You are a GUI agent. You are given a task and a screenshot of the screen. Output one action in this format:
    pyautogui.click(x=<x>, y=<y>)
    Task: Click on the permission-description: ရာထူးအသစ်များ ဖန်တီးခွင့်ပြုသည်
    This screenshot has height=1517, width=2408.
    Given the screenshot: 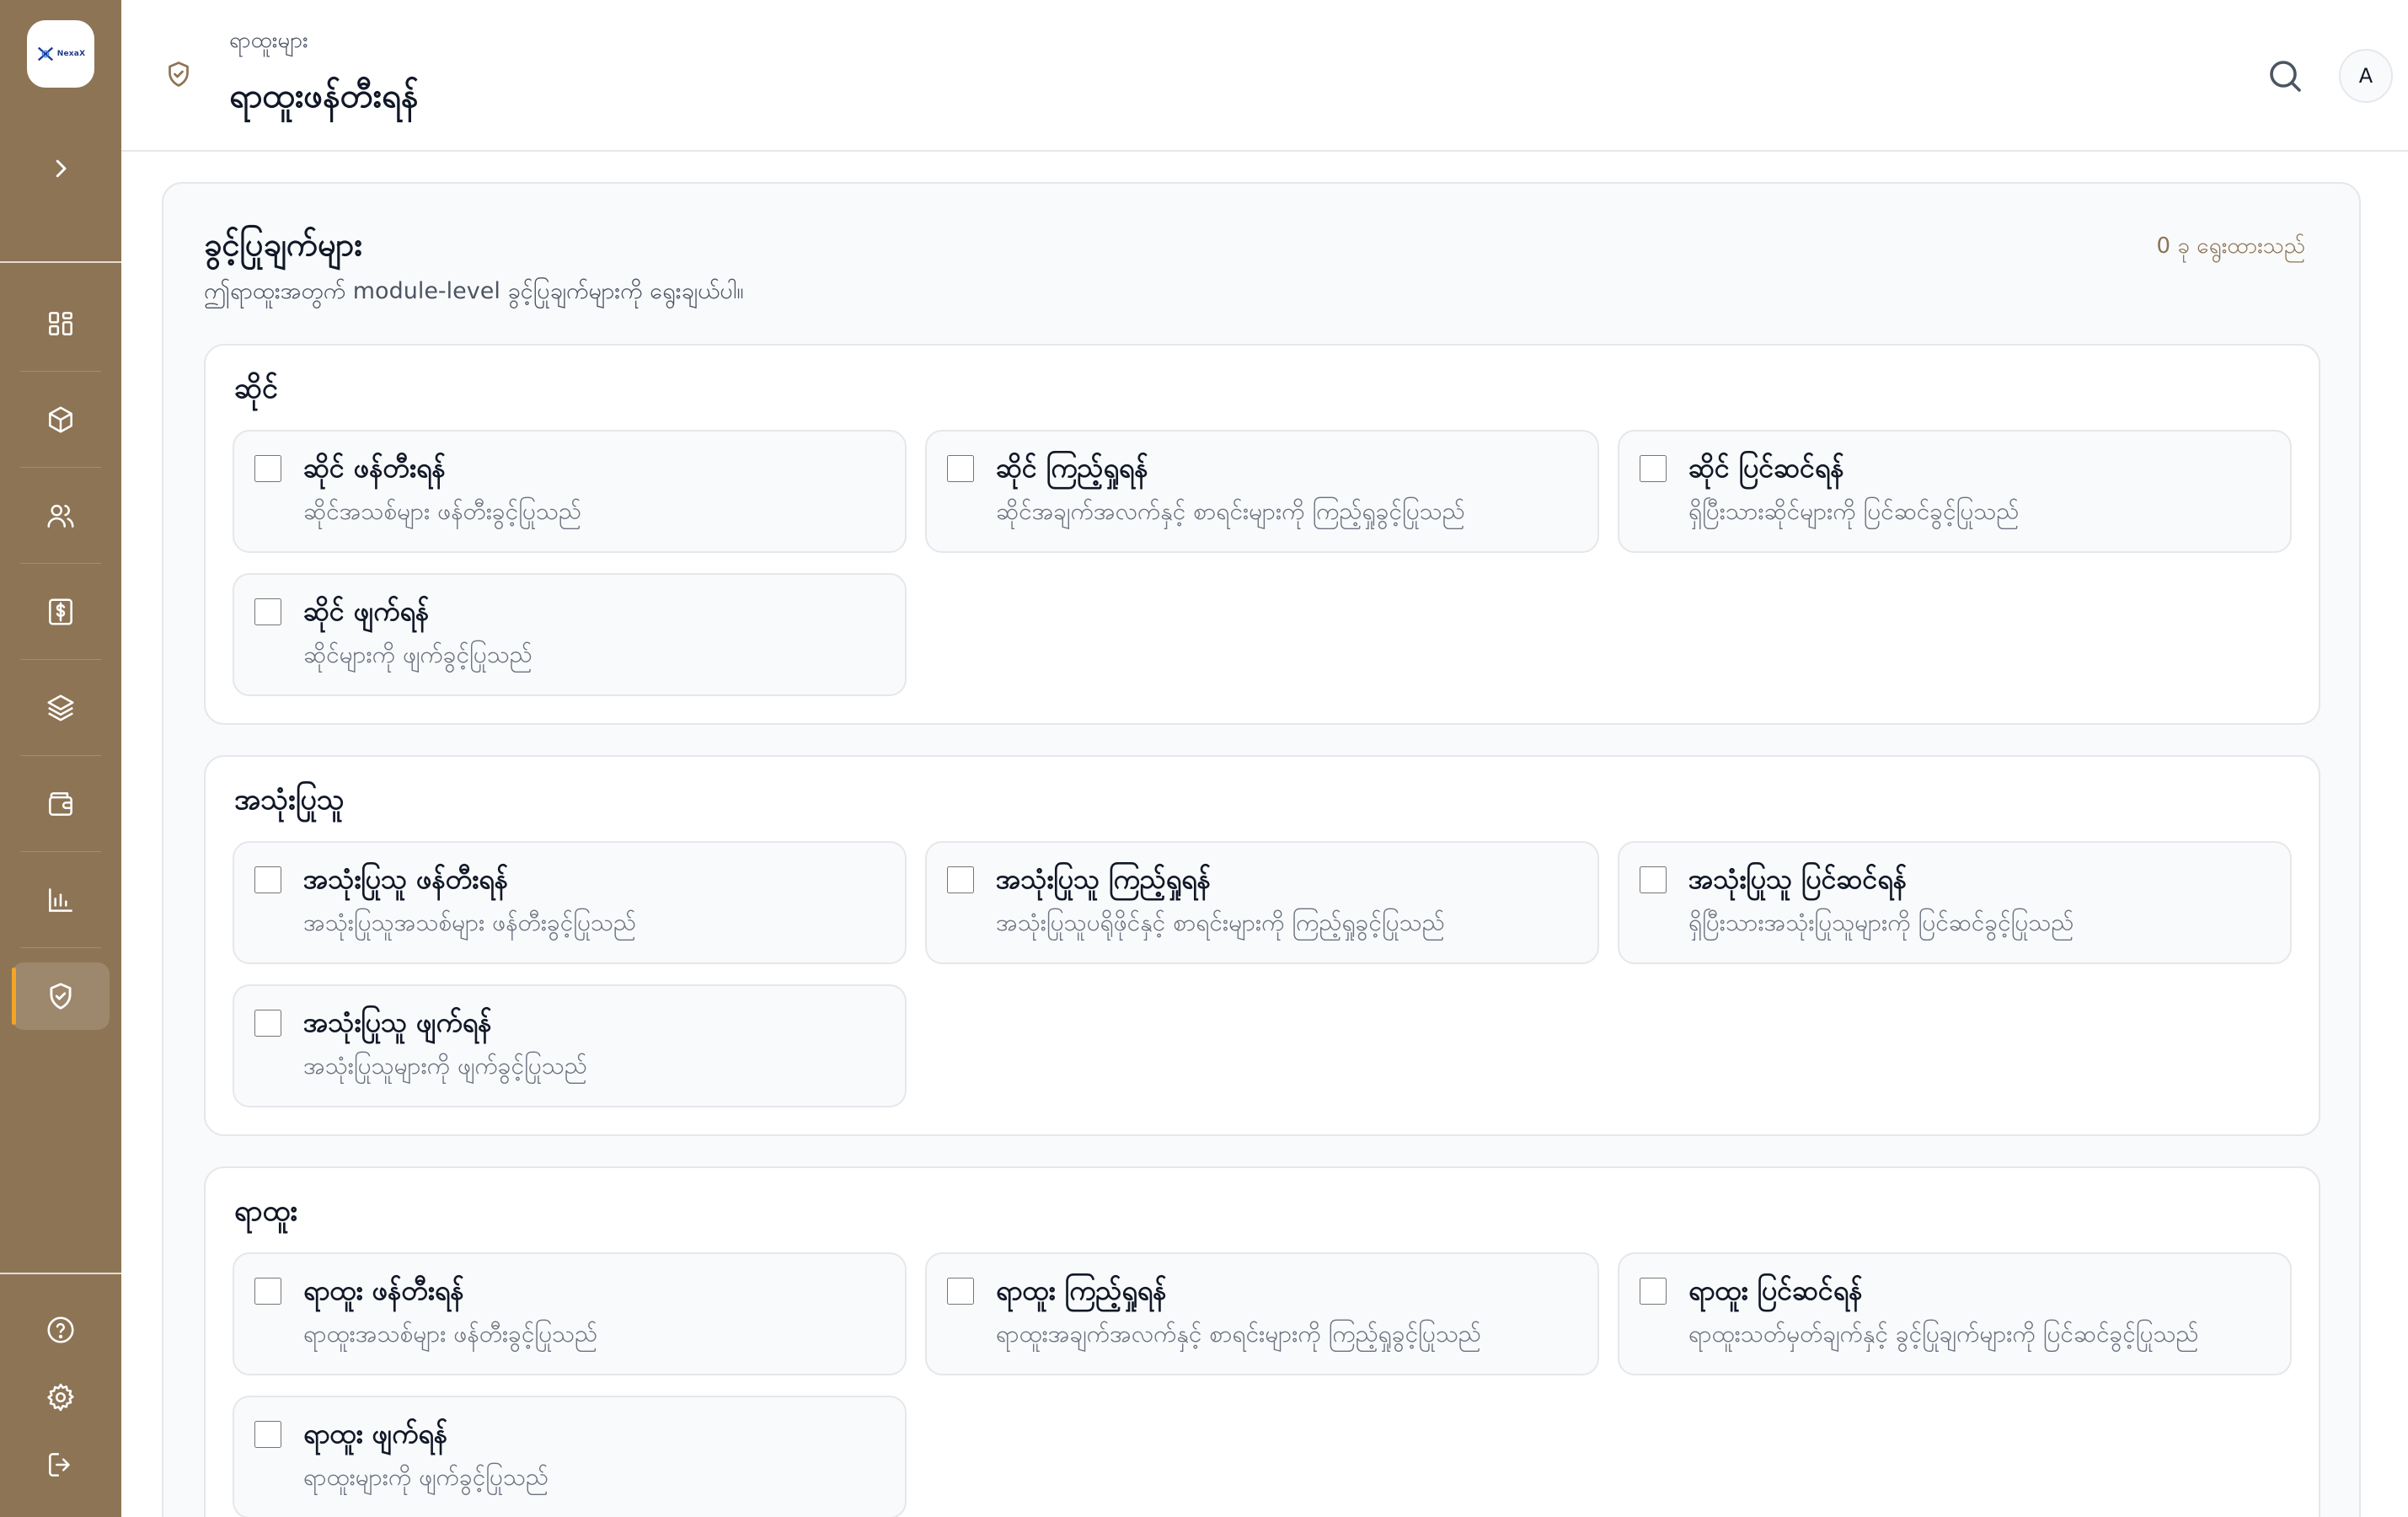 What is the action you would take?
    pyautogui.click(x=450, y=1334)
    